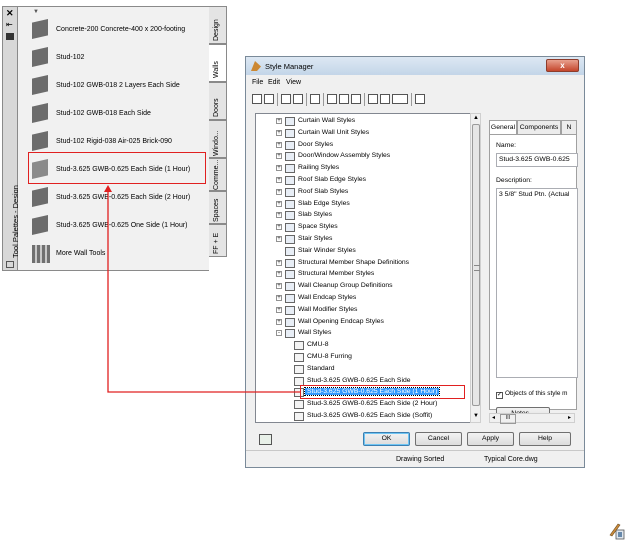 The width and height of the screenshot is (629, 546). Describe the element at coordinates (204, 291) in the screenshot. I see `connector-line` at that location.